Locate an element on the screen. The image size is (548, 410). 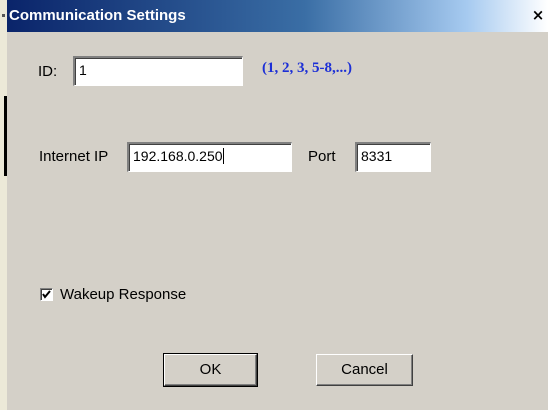
port-value: 8331 is located at coordinates (377, 156).